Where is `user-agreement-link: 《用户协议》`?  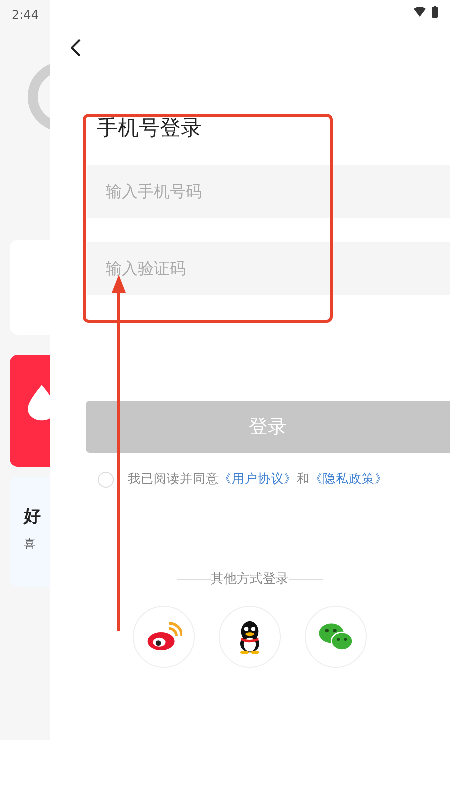
user-agreement-link: 《用户协议》 is located at coordinates (258, 478).